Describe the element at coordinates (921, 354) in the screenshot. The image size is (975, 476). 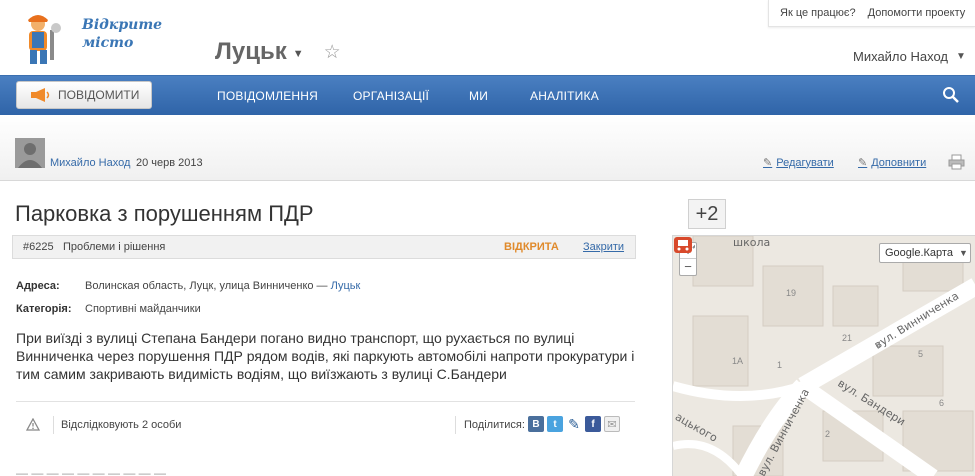
I see `house-number: 5` at that location.